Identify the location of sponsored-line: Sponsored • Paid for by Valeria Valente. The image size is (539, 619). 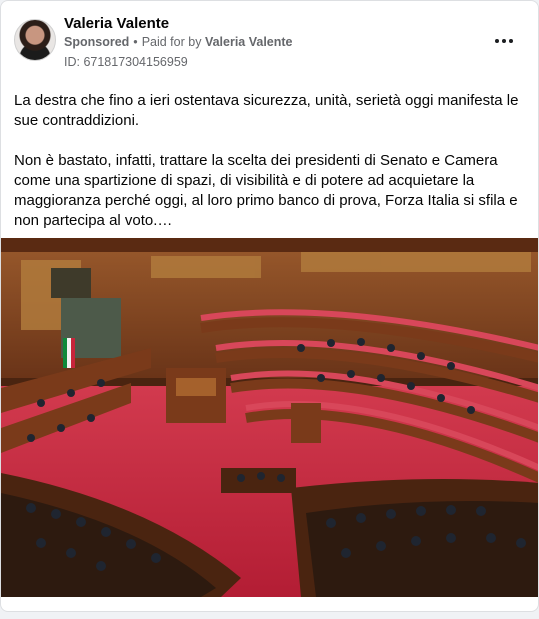
(178, 42).